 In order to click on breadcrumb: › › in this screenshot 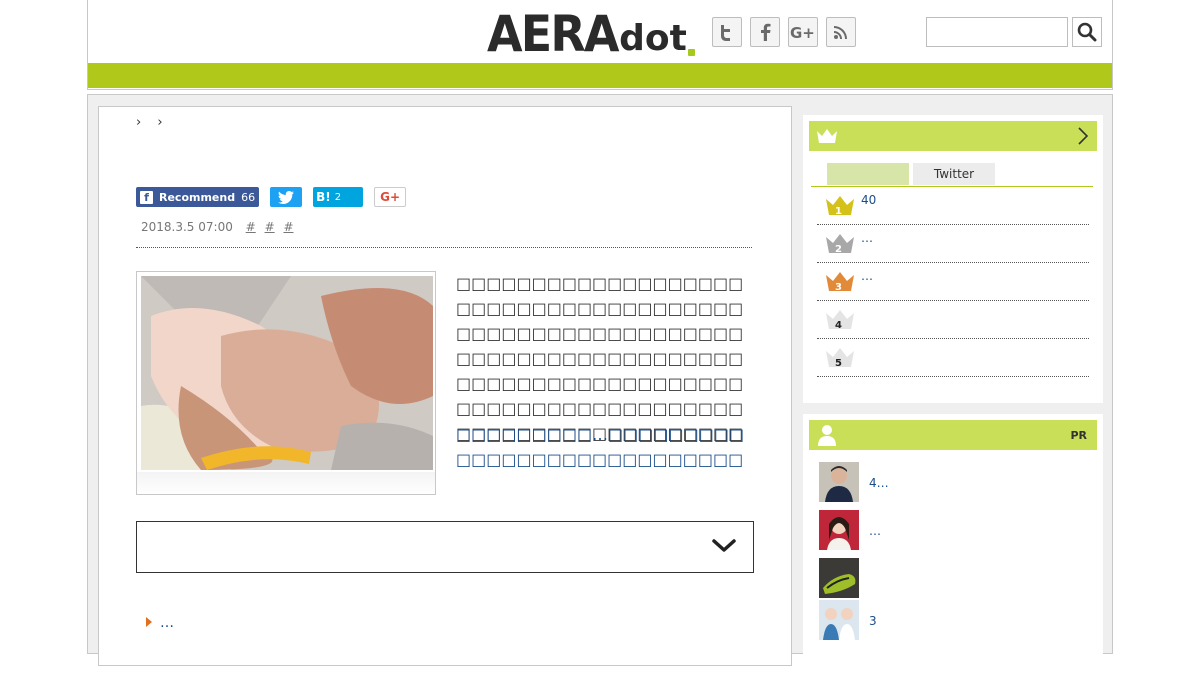, I will do `click(152, 122)`.